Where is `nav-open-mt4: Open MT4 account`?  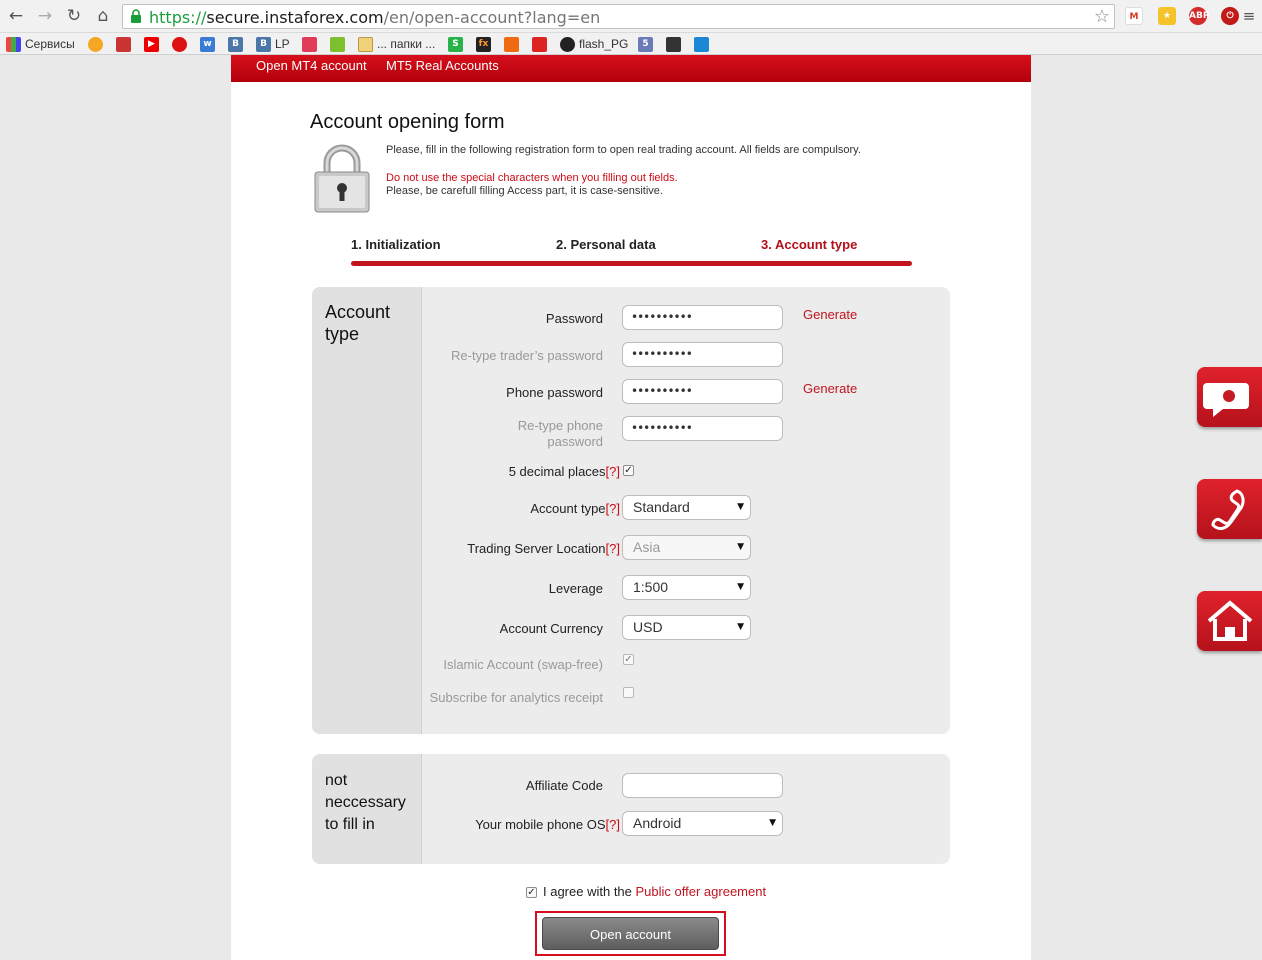
nav-open-mt4: Open MT4 account is located at coordinates (311, 65).